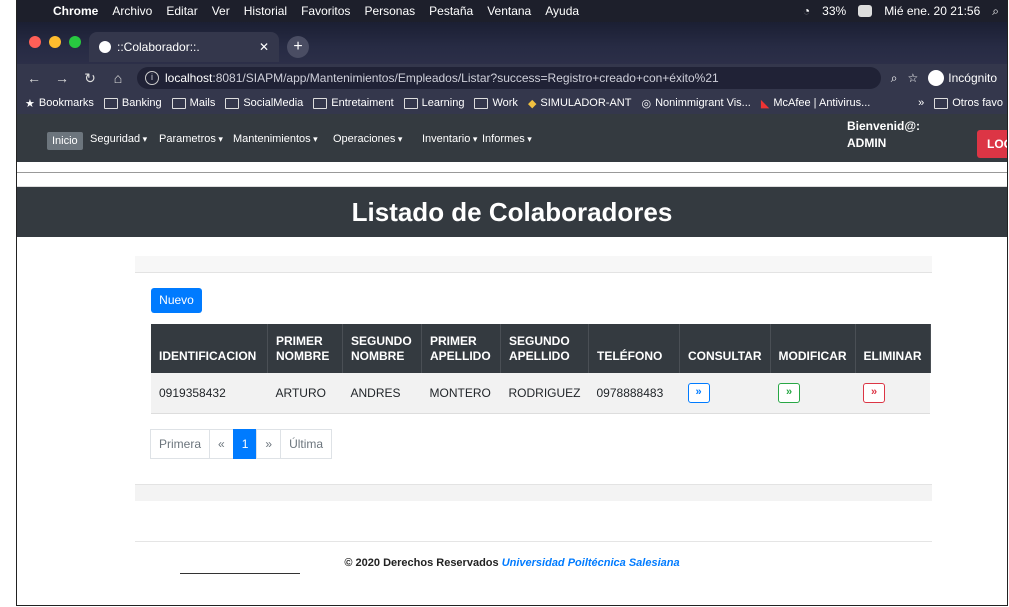  What do you see at coordinates (913, 78) in the screenshot?
I see `bookmark-star-icon: ☆` at bounding box center [913, 78].